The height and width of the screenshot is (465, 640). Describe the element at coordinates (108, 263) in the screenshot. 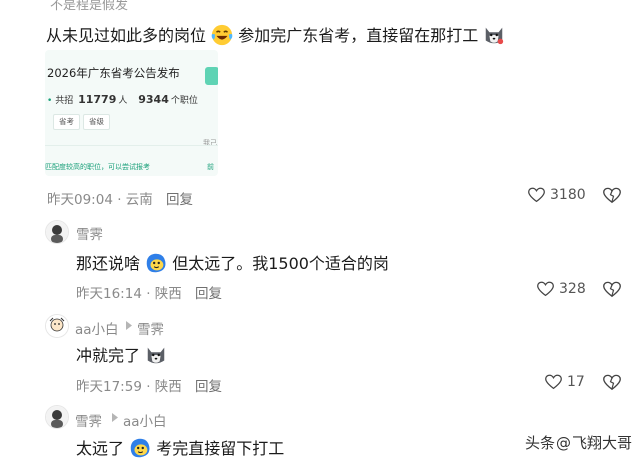

I see `comment-text-part1: 那还说啥` at that location.